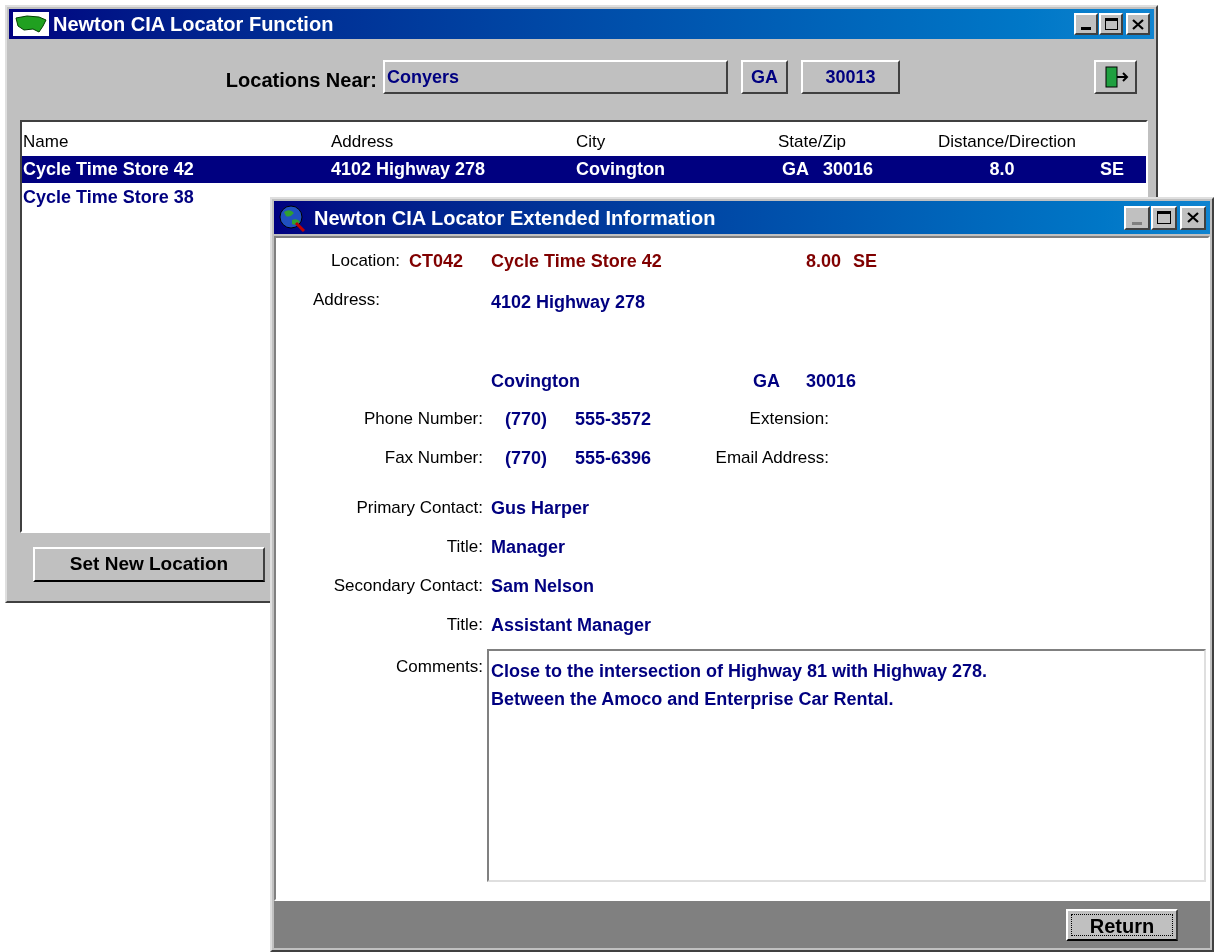 Image resolution: width=1214 pixels, height=952 pixels. Describe the element at coordinates (620, 169) in the screenshot. I see `table-cell-text: Covington` at that location.